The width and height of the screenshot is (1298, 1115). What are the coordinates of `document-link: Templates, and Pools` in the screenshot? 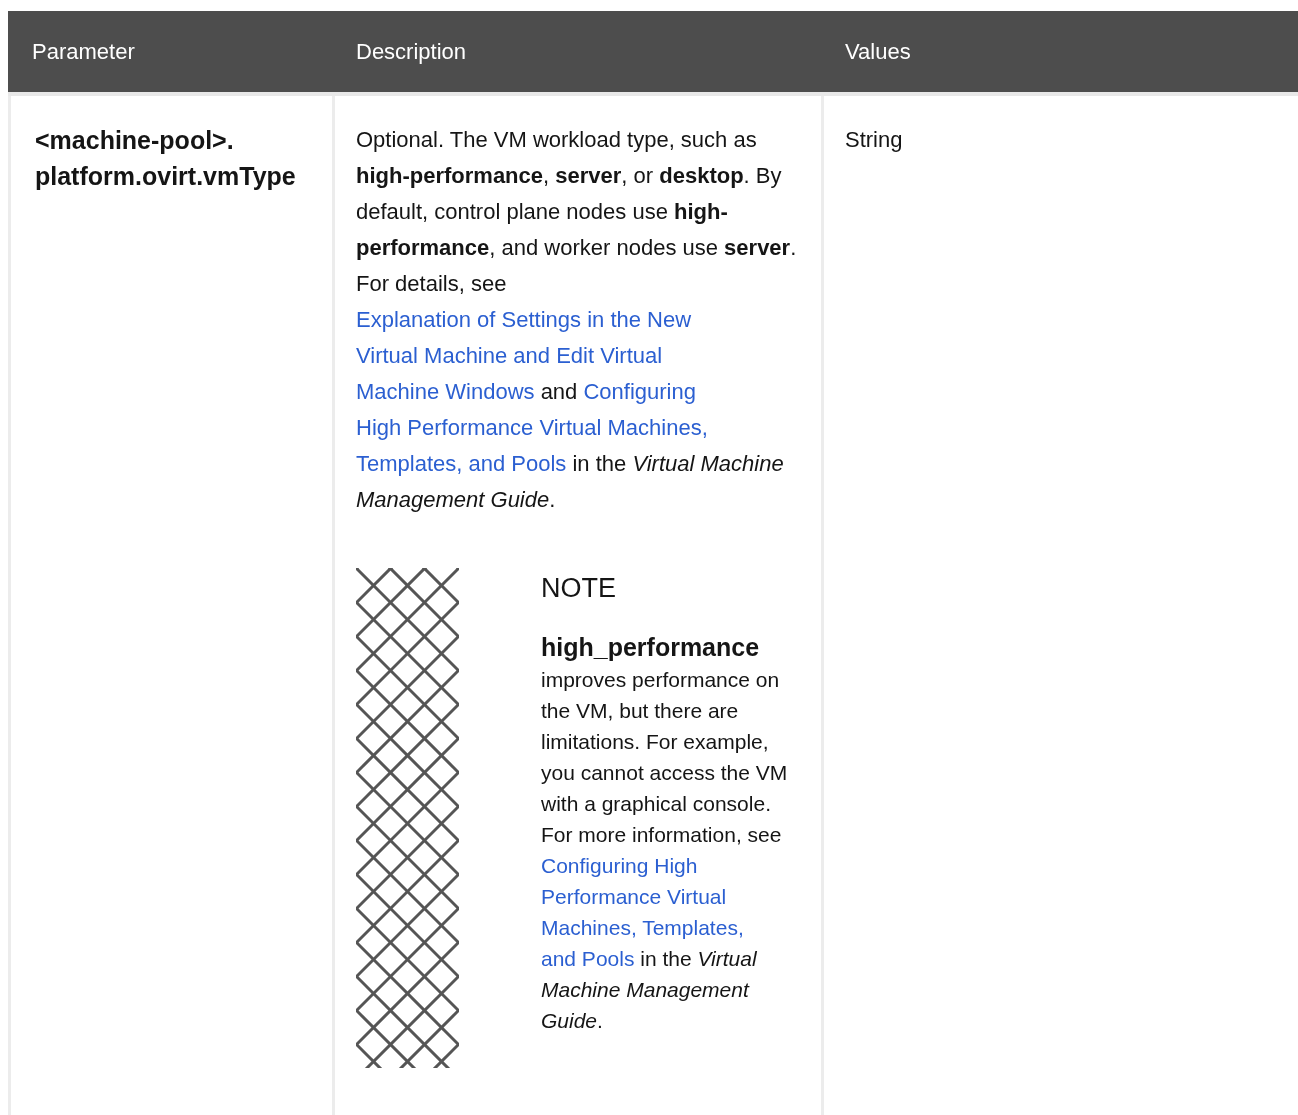 It's located at (461, 463).